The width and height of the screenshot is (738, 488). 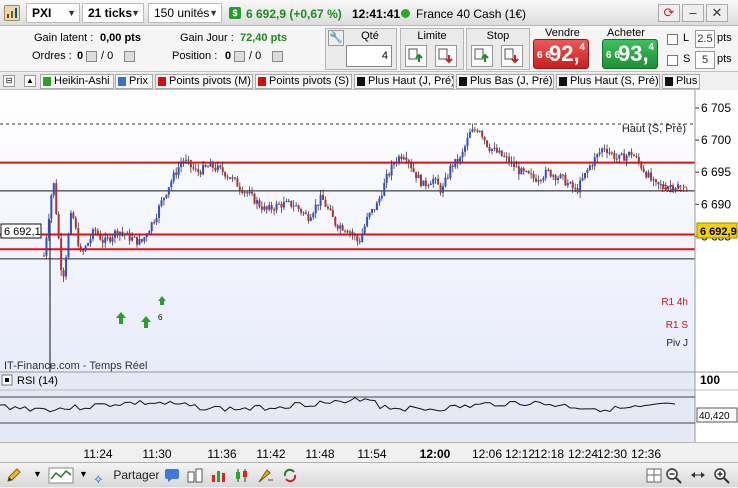 What do you see at coordinates (9, 81) in the screenshot?
I see `collapse-icon: ⊟` at bounding box center [9, 81].